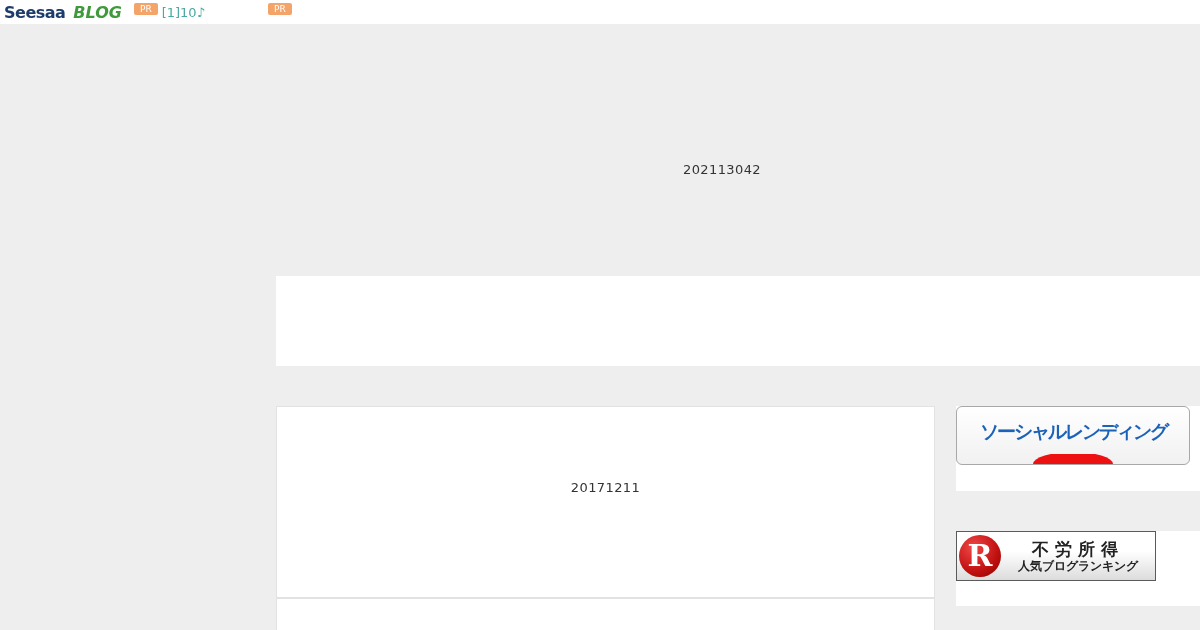 This screenshot has width=1200, height=630. What do you see at coordinates (980, 556) in the screenshot?
I see `ranking-logo: R` at bounding box center [980, 556].